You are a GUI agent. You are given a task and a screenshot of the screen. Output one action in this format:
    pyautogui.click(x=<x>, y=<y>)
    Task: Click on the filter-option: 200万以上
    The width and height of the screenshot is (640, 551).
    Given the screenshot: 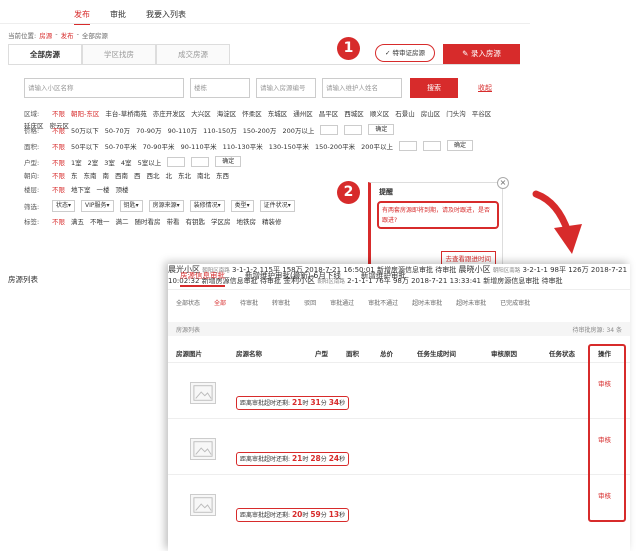 What is the action you would take?
    pyautogui.click(x=298, y=130)
    